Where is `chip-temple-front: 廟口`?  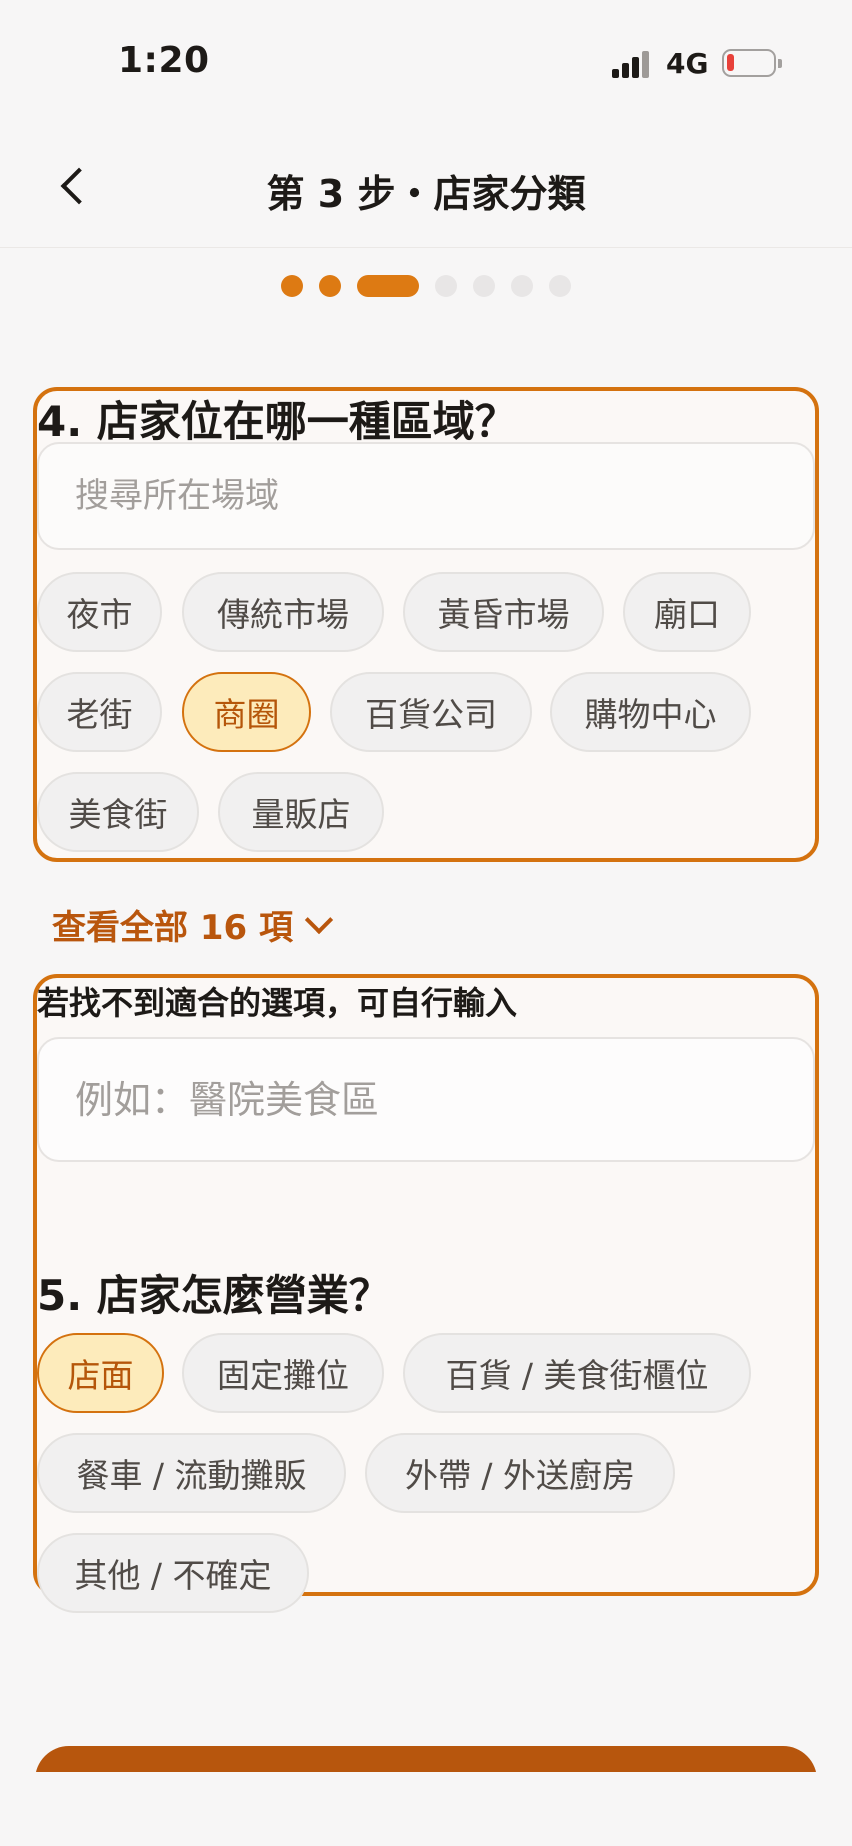 chip-temple-front: 廟口 is located at coordinates (687, 612).